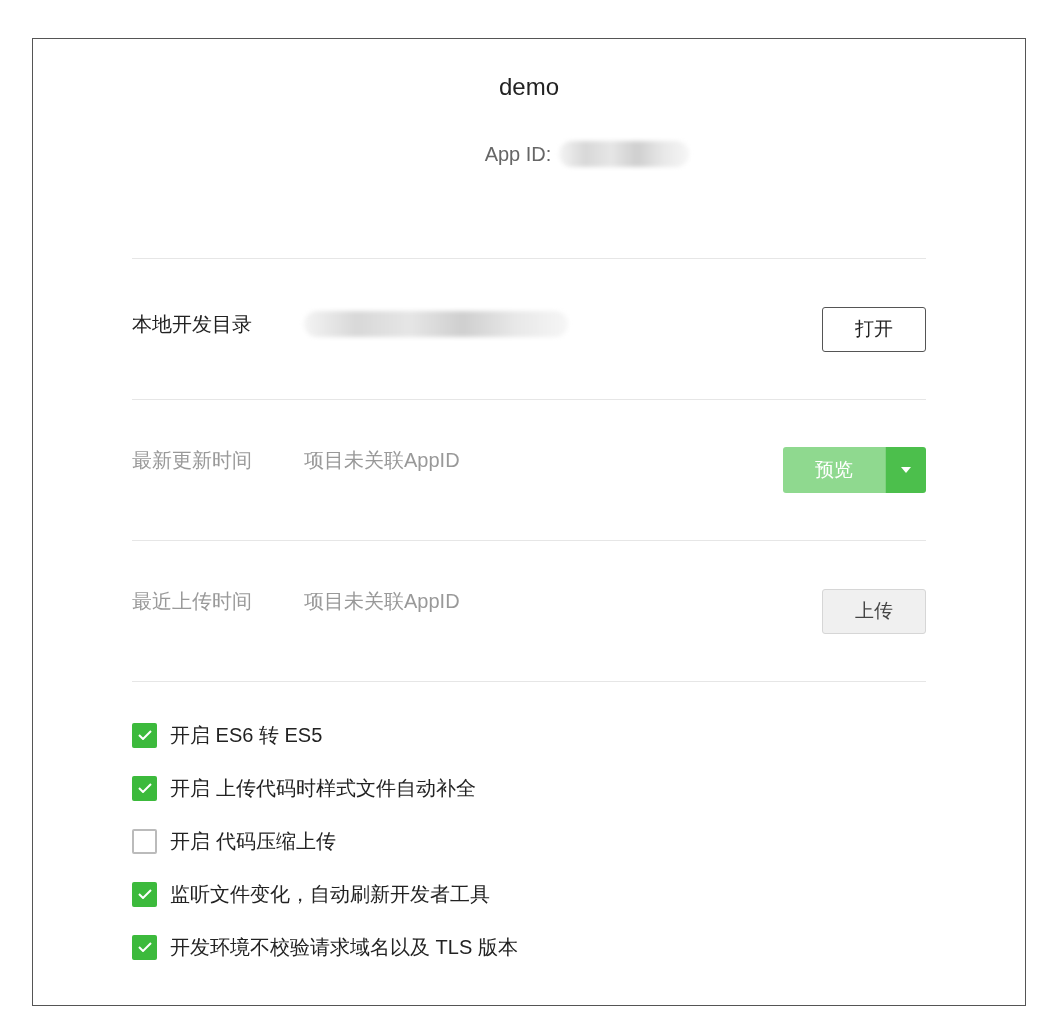 Image resolution: width=1063 pixels, height=1028 pixels. What do you see at coordinates (528, 87) in the screenshot?
I see `project-title: demo` at bounding box center [528, 87].